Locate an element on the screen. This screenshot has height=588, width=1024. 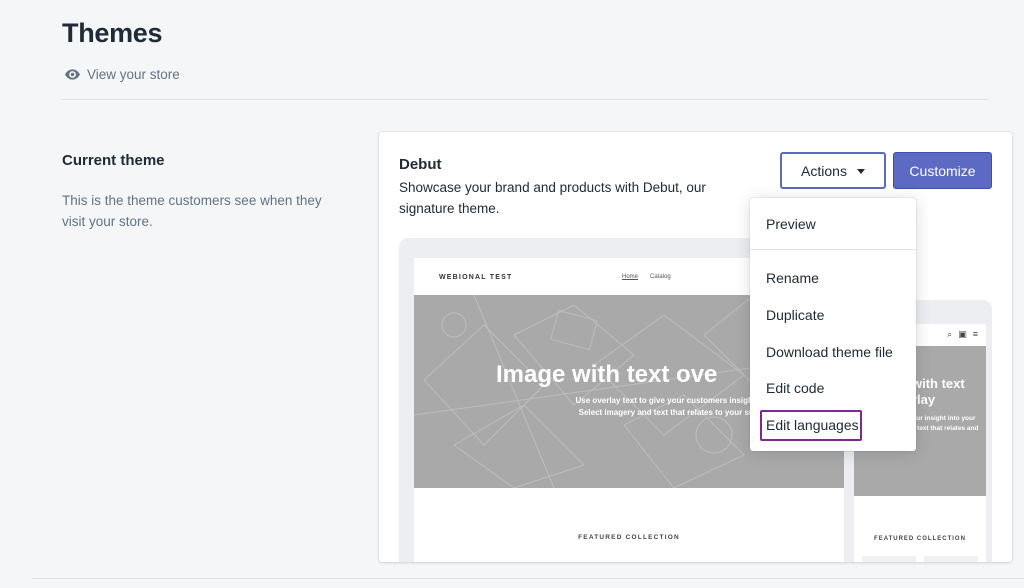
mobile-preview-featured-label: FEATURED COLLECTION is located at coordinates (920, 539).